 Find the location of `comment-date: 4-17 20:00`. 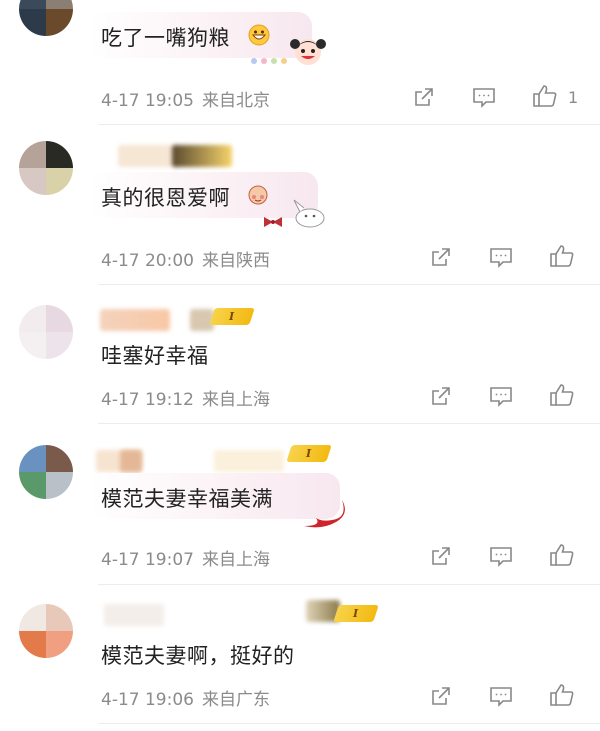

comment-date: 4-17 20:00 is located at coordinates (147, 261).